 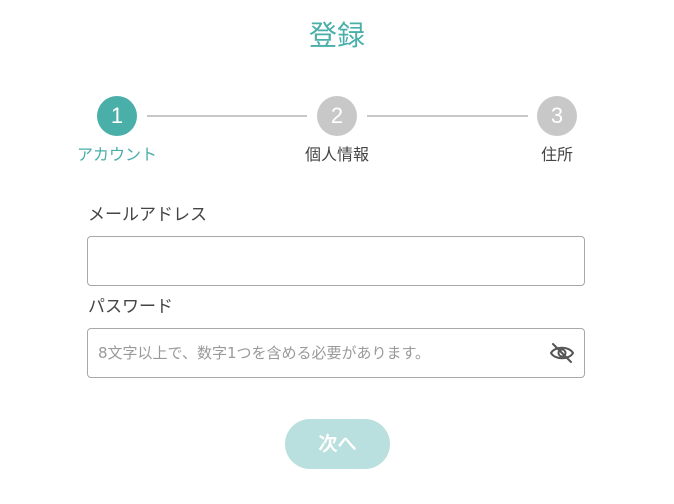 What do you see at coordinates (117, 116) in the screenshot?
I see `step-1-circle: 1` at bounding box center [117, 116].